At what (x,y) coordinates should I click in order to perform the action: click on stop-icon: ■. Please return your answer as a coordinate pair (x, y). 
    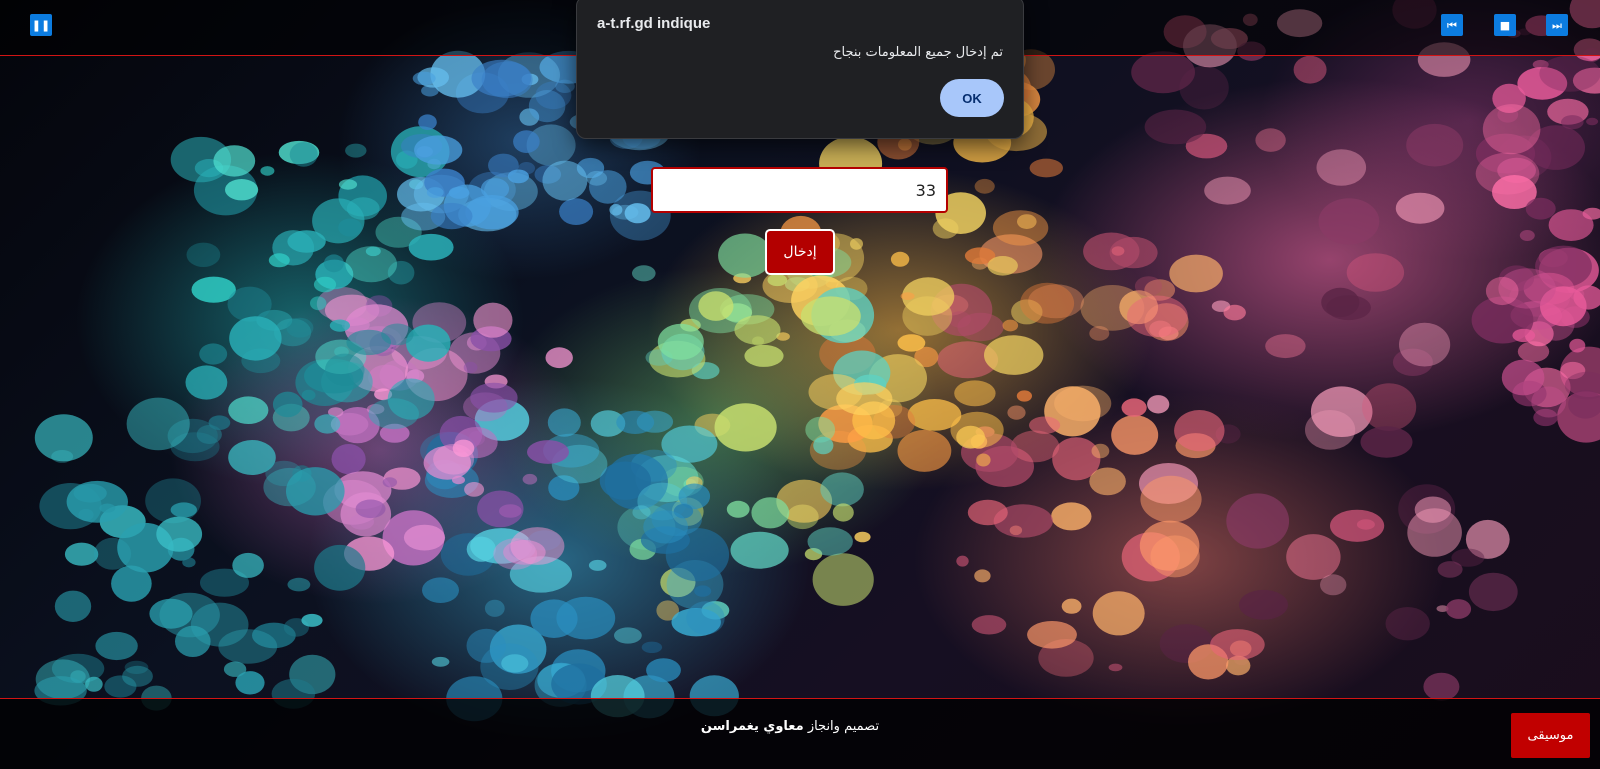
    Looking at the image, I should click on (1505, 25).